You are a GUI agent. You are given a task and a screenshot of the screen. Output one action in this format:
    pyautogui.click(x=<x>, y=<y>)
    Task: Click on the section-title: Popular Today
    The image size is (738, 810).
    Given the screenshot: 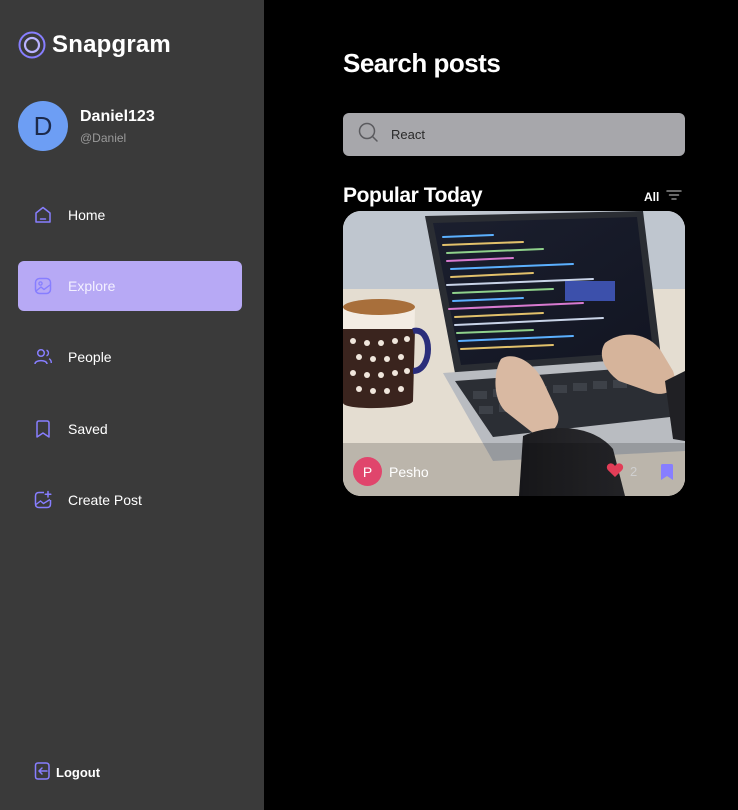 What is the action you would take?
    pyautogui.click(x=413, y=195)
    